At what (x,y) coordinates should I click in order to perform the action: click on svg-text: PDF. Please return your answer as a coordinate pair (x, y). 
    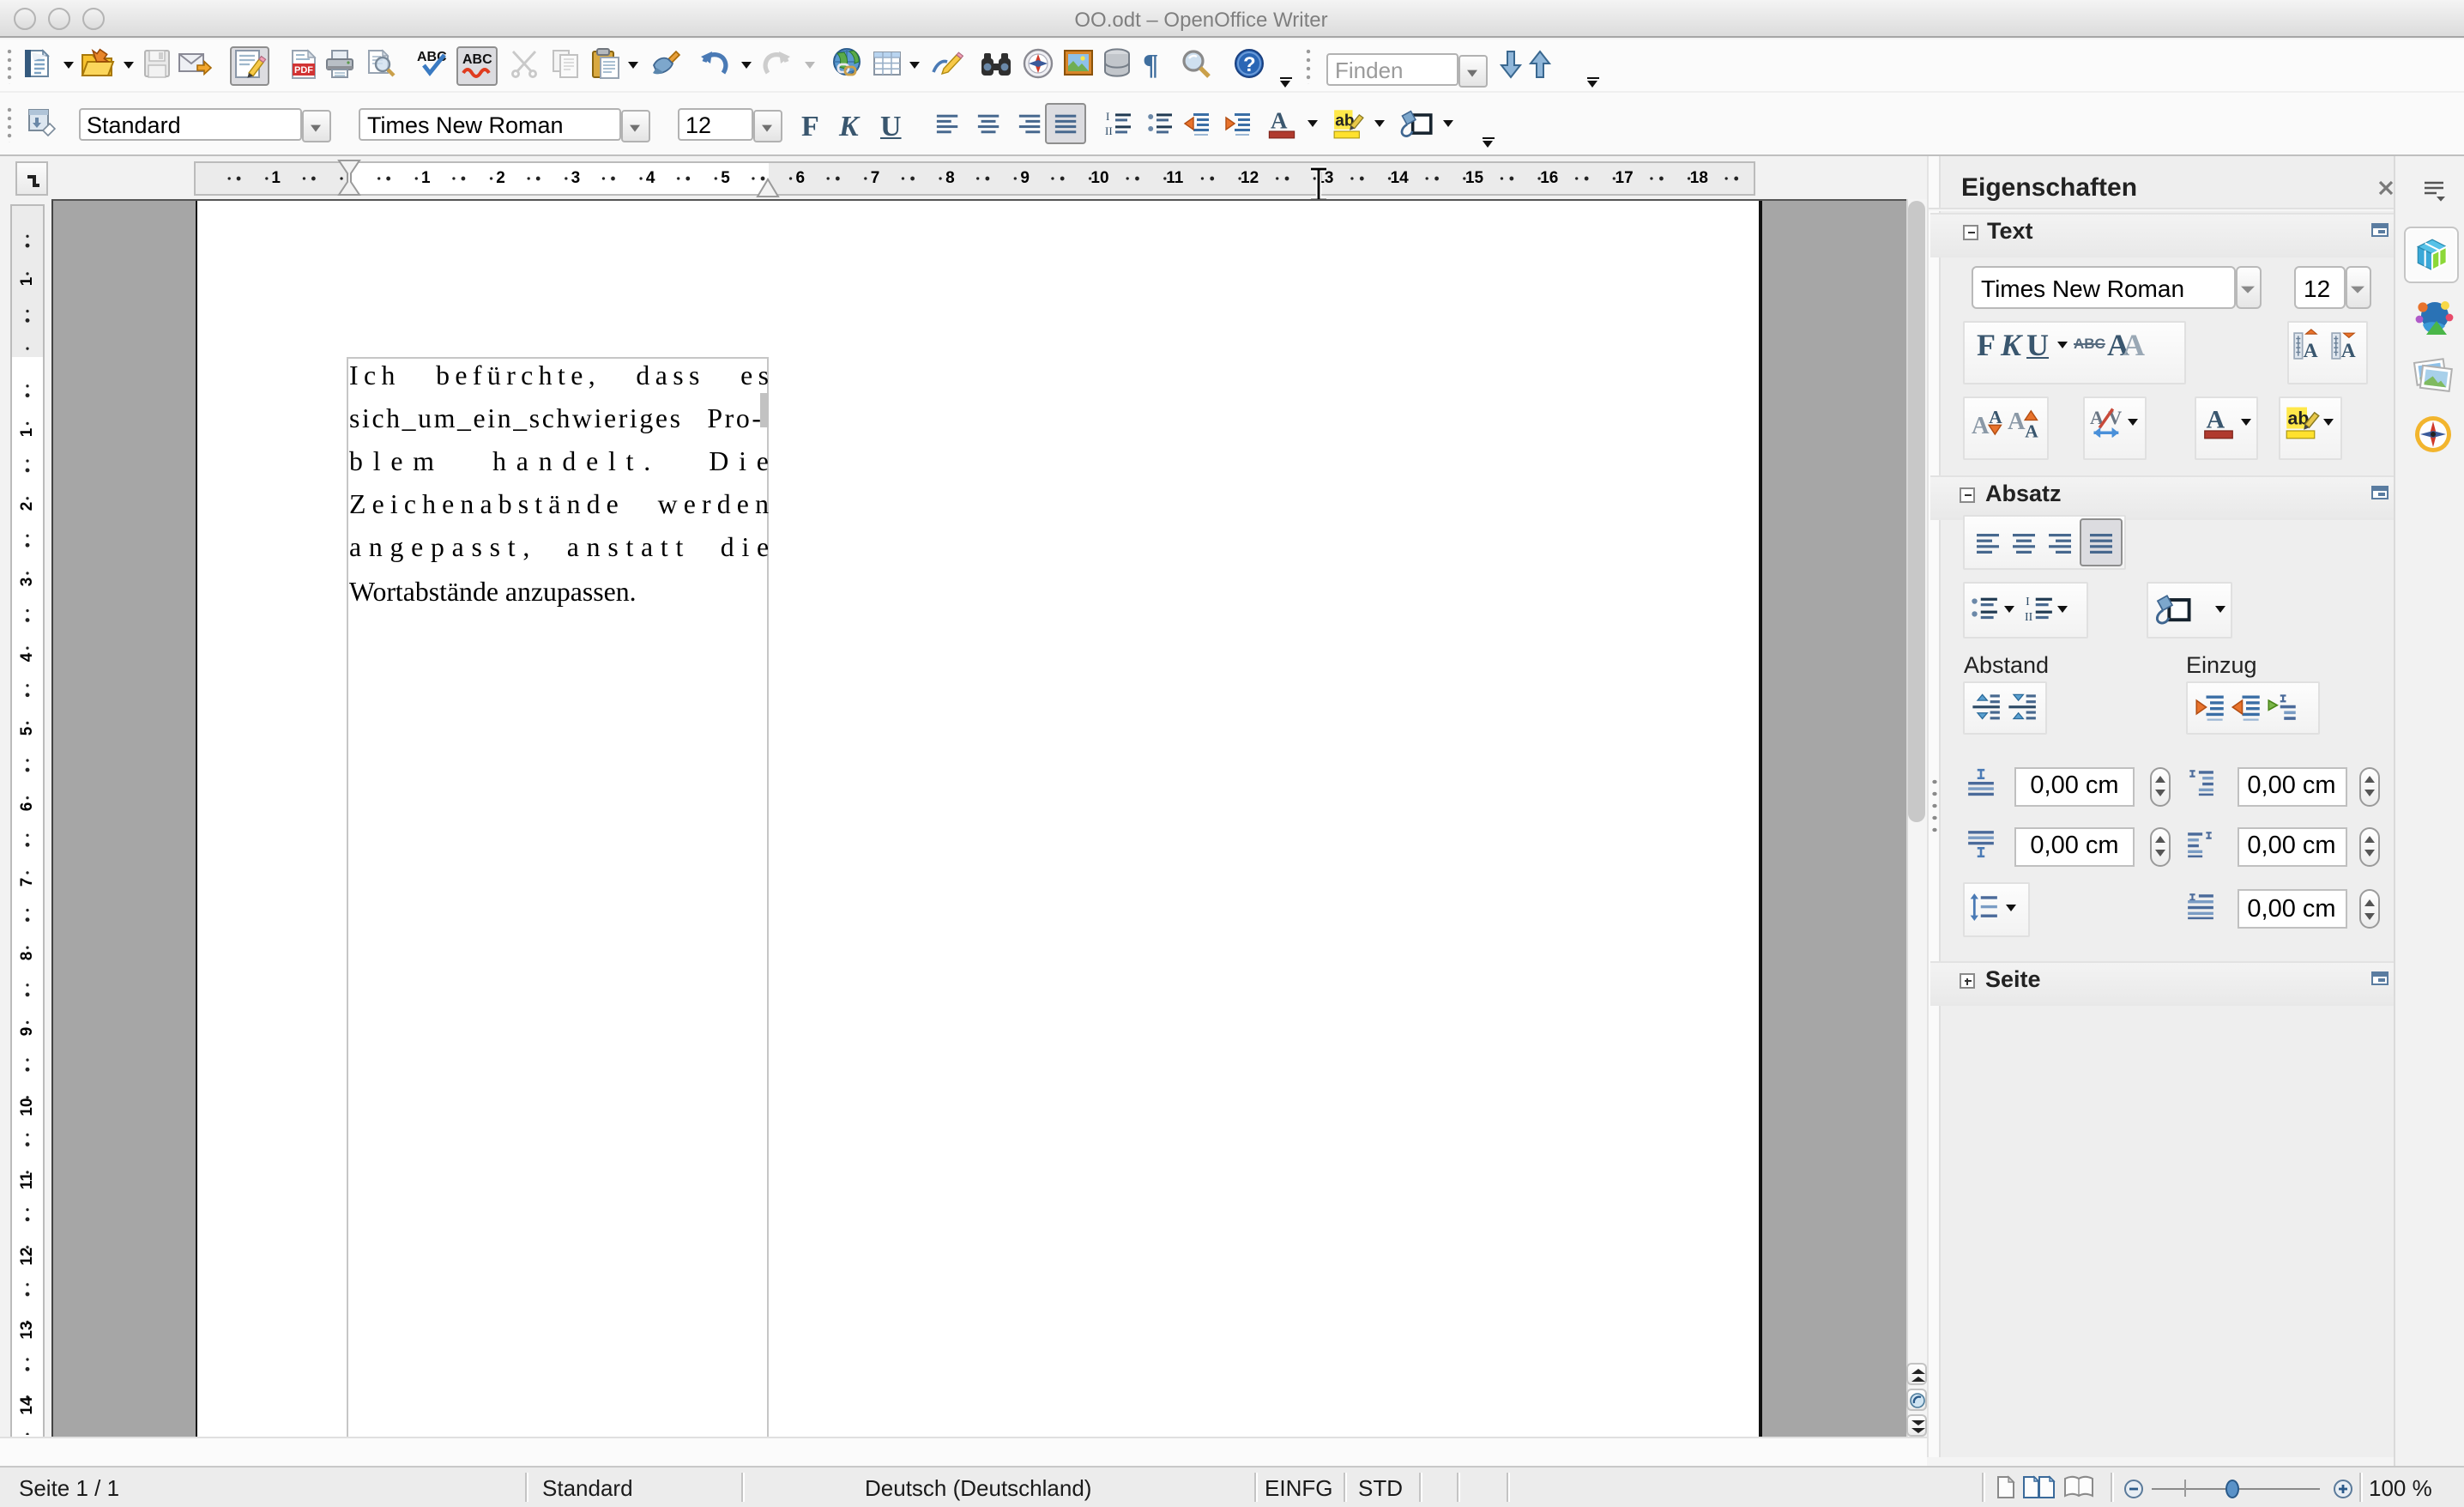
    Looking at the image, I should click on (302, 70).